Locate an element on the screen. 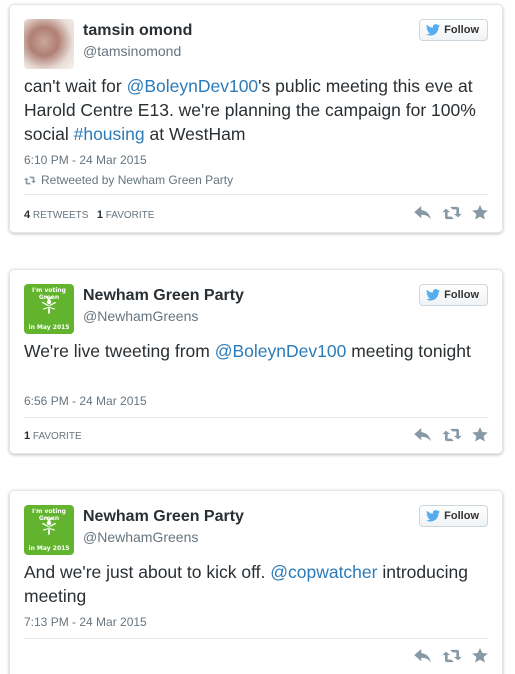 Image resolution: width=515 pixels, height=674 pixels. author-name: tamsin omond is located at coordinates (137, 31).